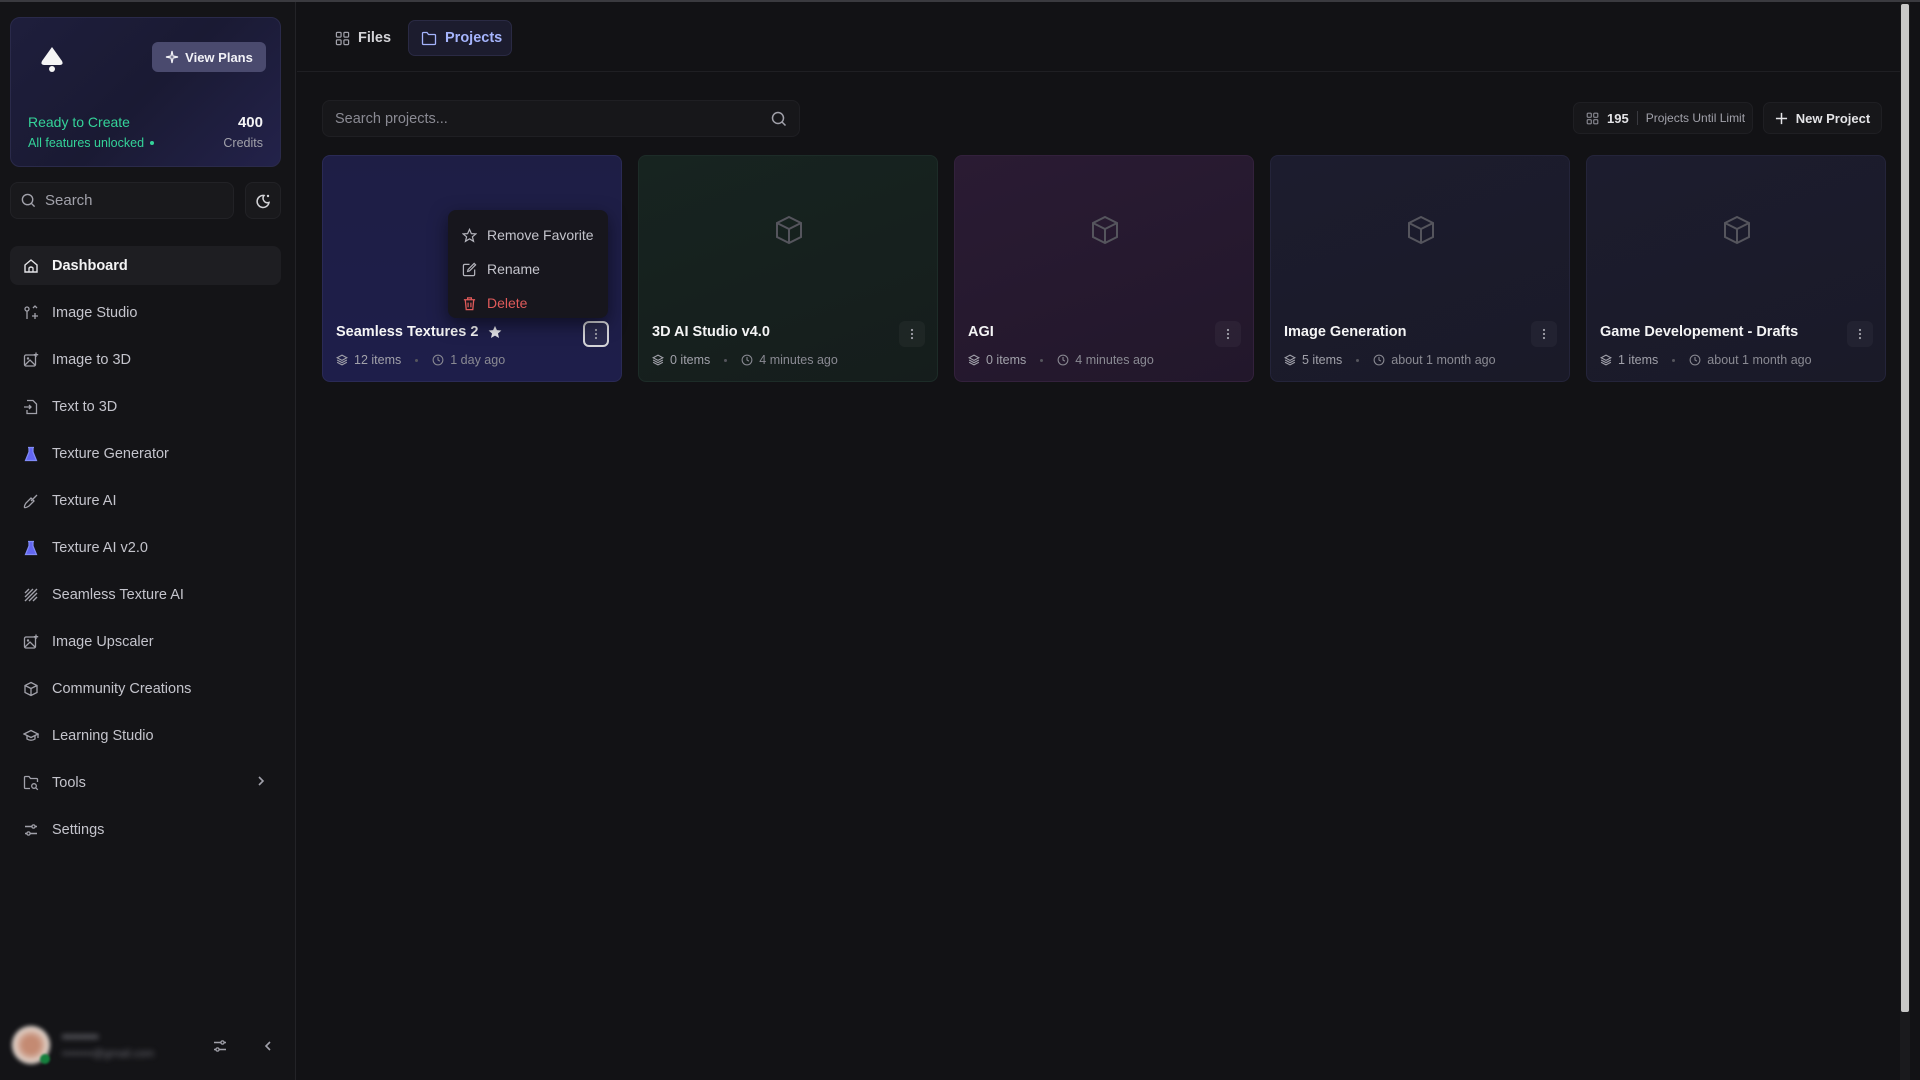  Describe the element at coordinates (145, 594) in the screenshot. I see `sidebar-item-seamless-texture-ai: Seamless Texture AI` at that location.